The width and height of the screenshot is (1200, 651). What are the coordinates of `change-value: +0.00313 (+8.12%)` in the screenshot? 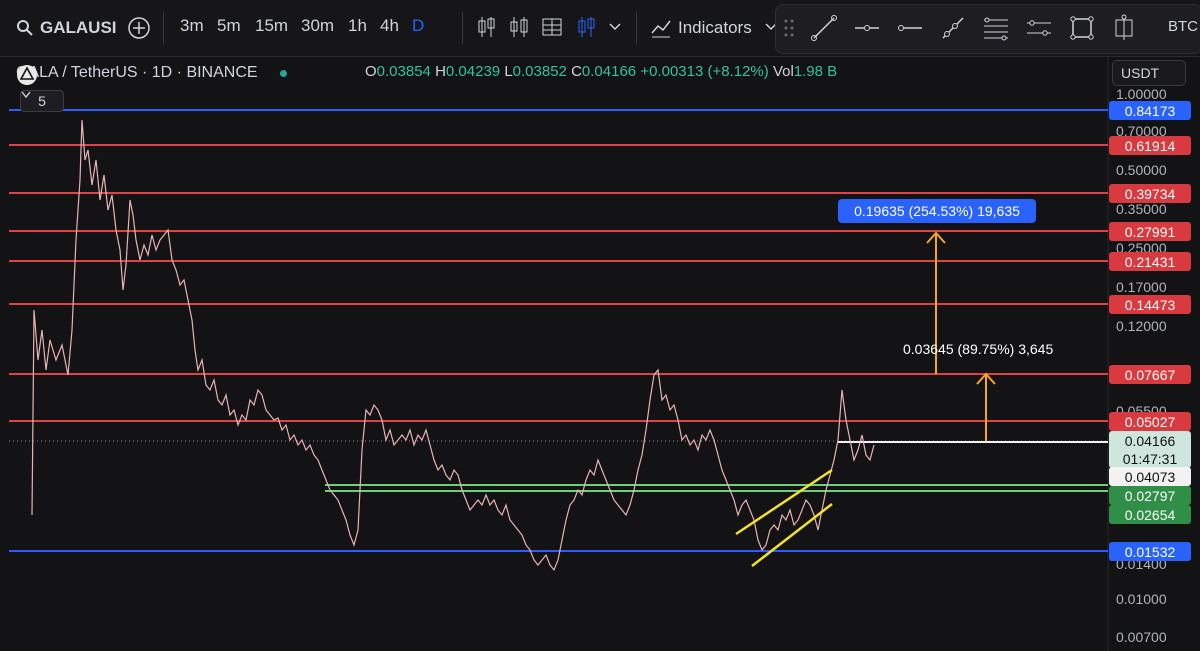 It's located at (704, 71).